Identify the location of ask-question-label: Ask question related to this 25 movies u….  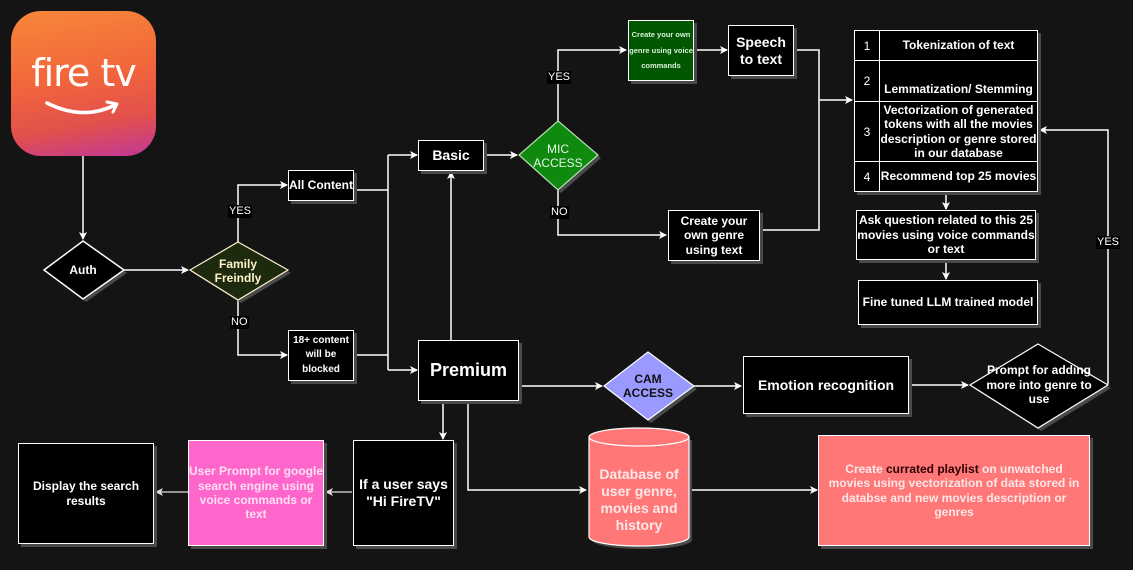
(946, 235).